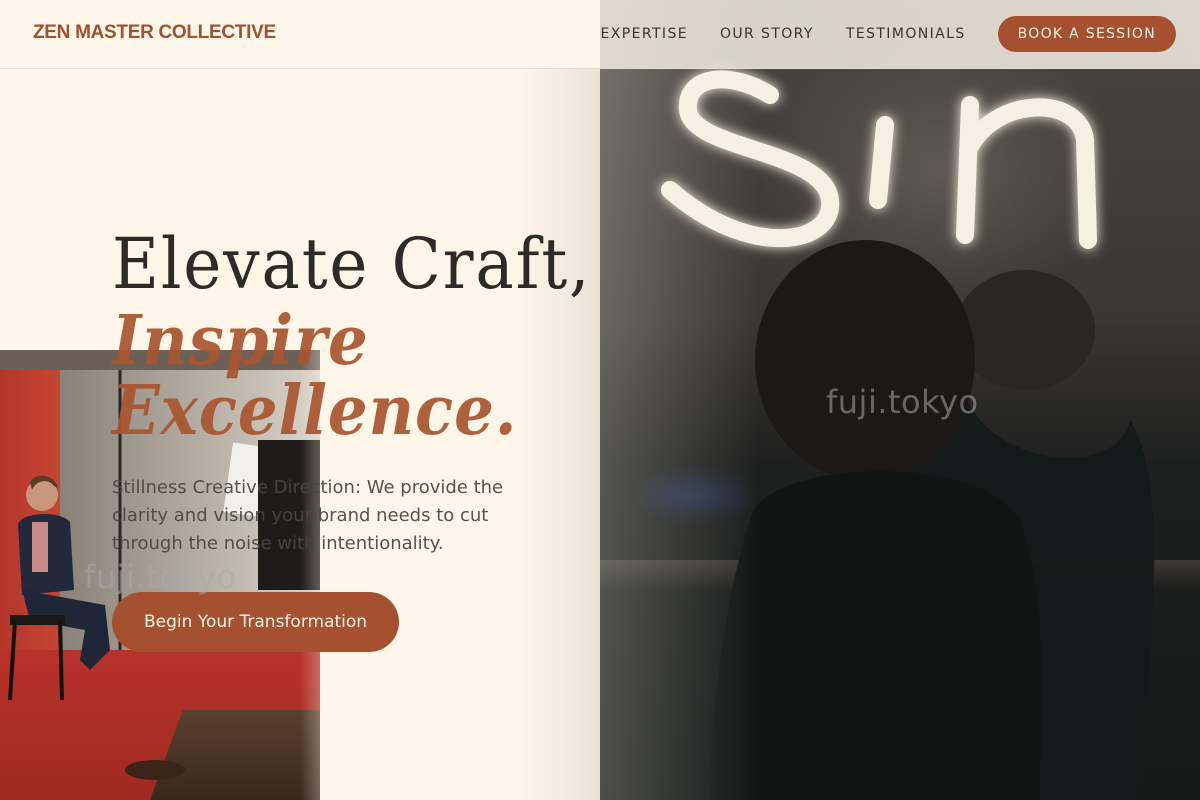 The width and height of the screenshot is (1200, 800). I want to click on brand-logo: ZEN MASTER COLLECTIVE, so click(154, 33).